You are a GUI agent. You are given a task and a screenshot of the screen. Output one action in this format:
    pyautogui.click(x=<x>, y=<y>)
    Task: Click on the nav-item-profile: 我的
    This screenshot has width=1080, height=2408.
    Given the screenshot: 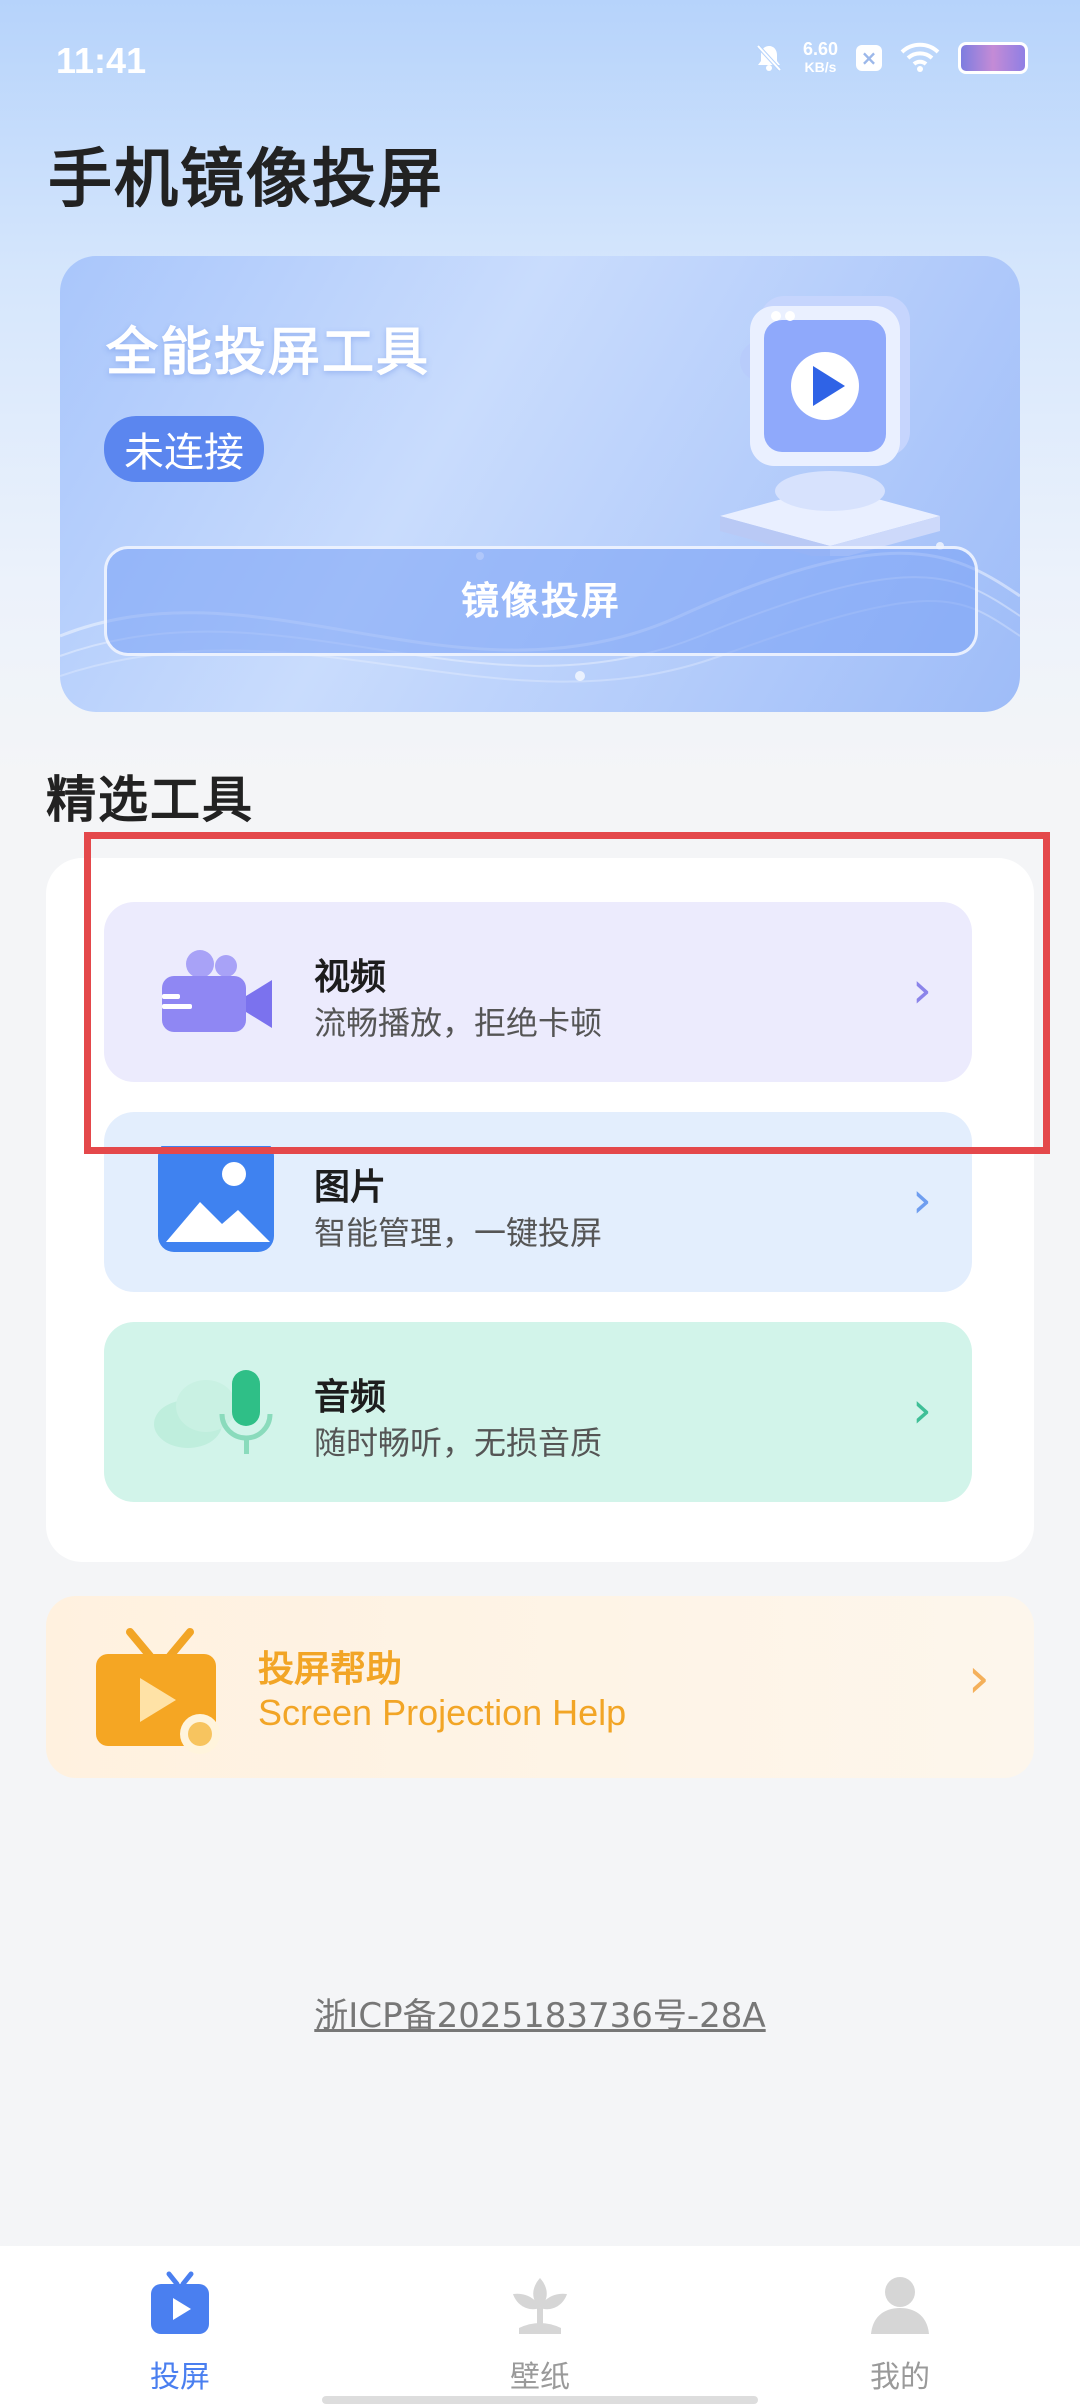 What is the action you would take?
    pyautogui.click(x=900, y=2333)
    